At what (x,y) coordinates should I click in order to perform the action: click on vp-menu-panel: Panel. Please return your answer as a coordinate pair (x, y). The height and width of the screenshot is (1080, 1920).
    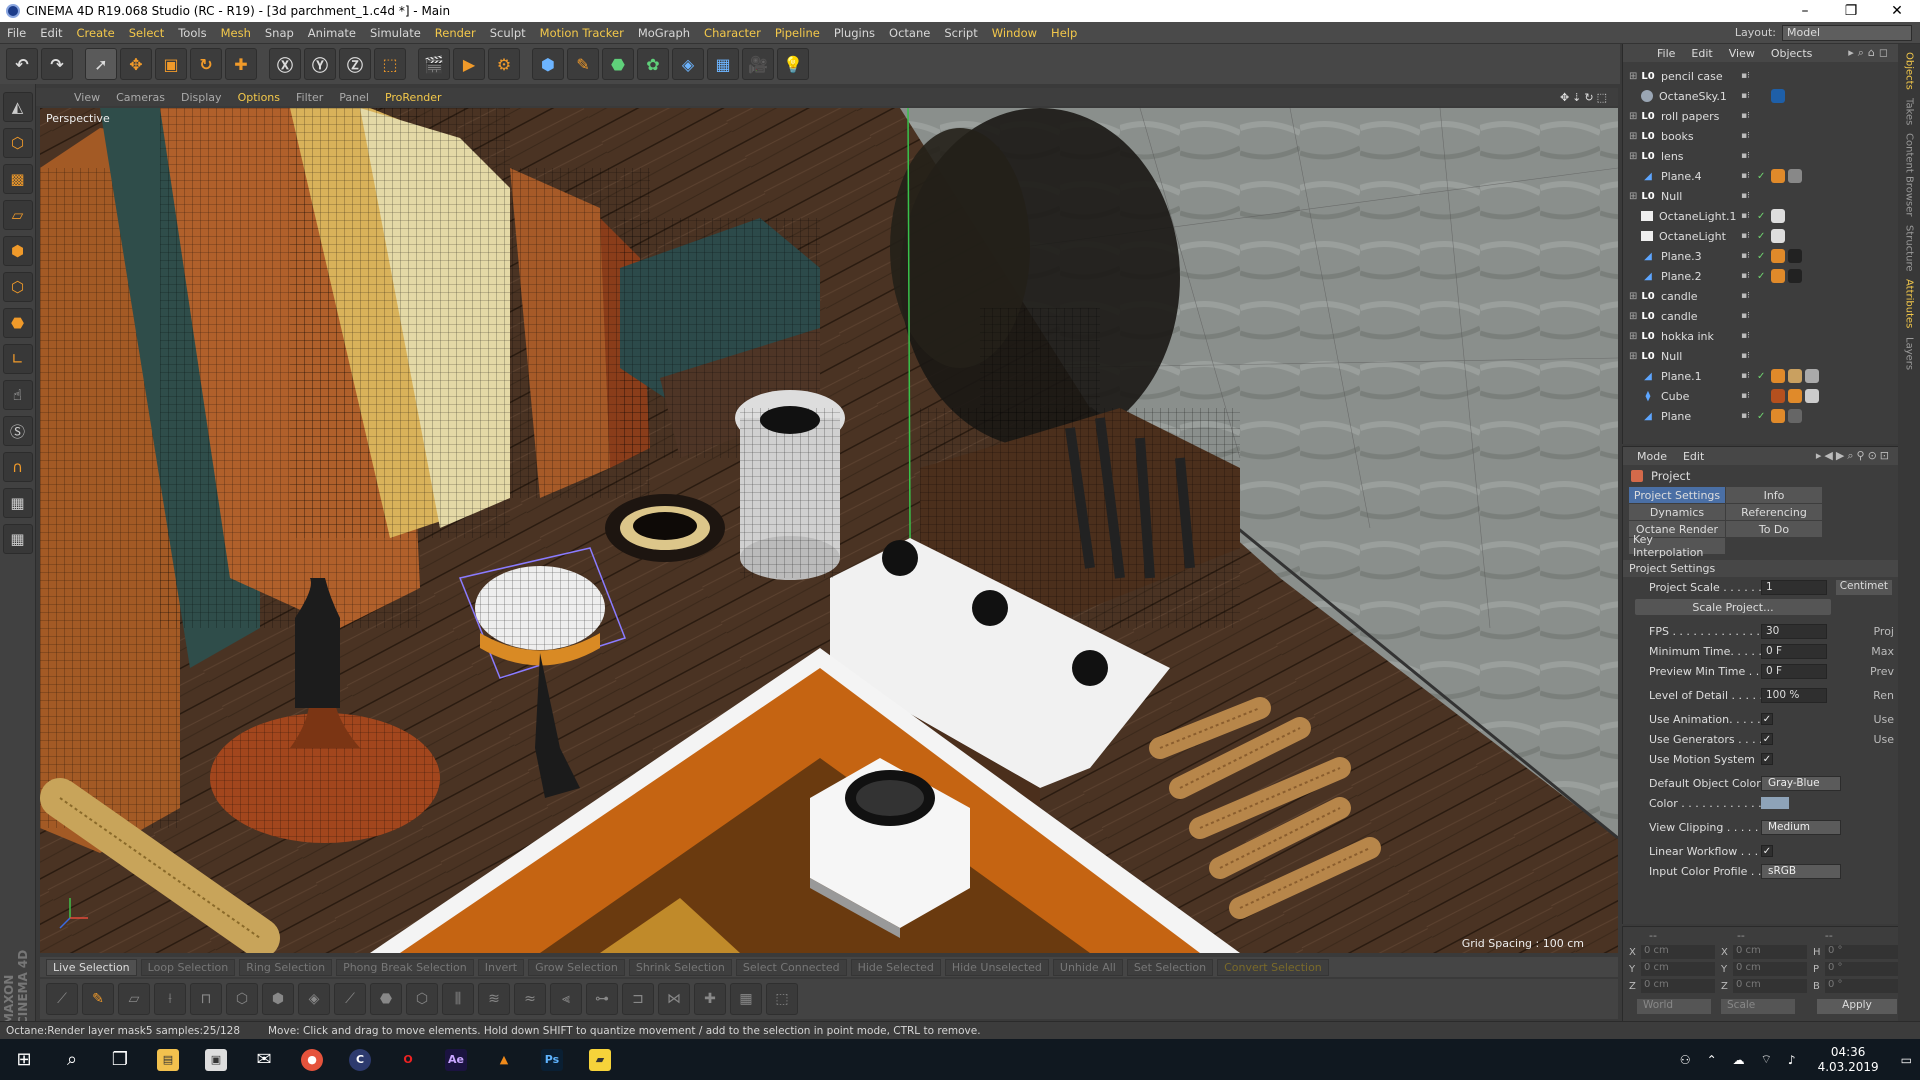
    Looking at the image, I should click on (354, 97).